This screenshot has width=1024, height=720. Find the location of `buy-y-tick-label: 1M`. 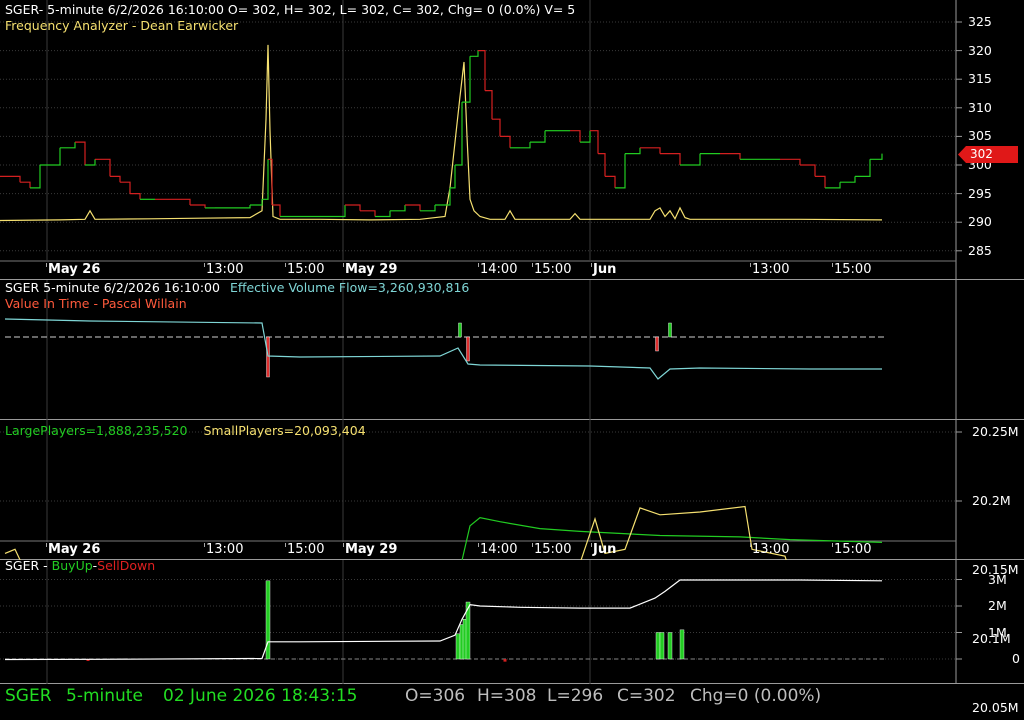

buy-y-tick-label: 1M is located at coordinates (997, 632).